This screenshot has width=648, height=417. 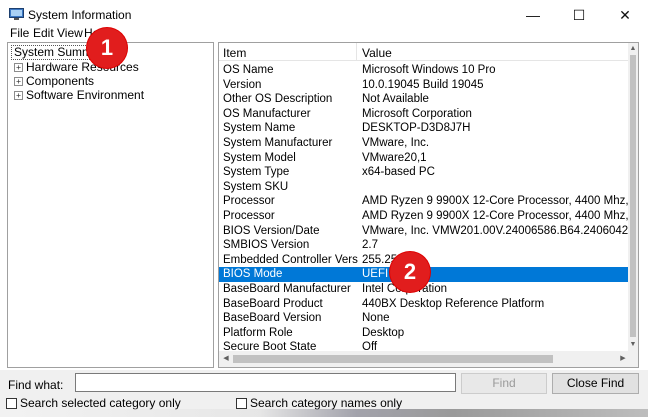 I want to click on vertical-scrollbar: ▲ ▼, so click(x=633, y=197).